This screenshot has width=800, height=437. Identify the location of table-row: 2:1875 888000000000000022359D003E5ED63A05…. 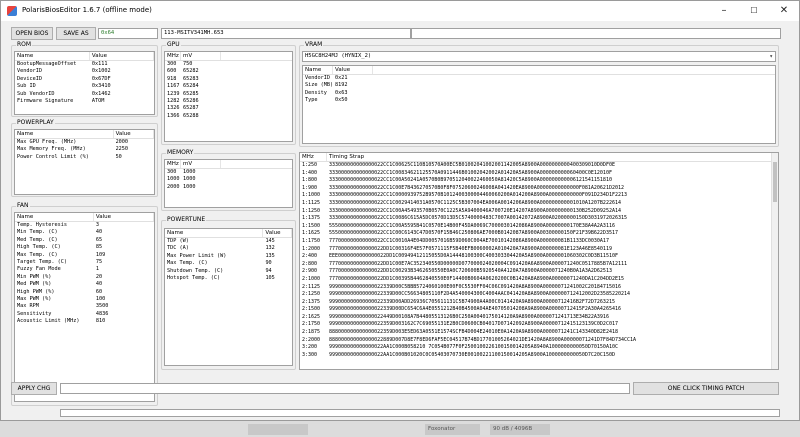
(539, 333).